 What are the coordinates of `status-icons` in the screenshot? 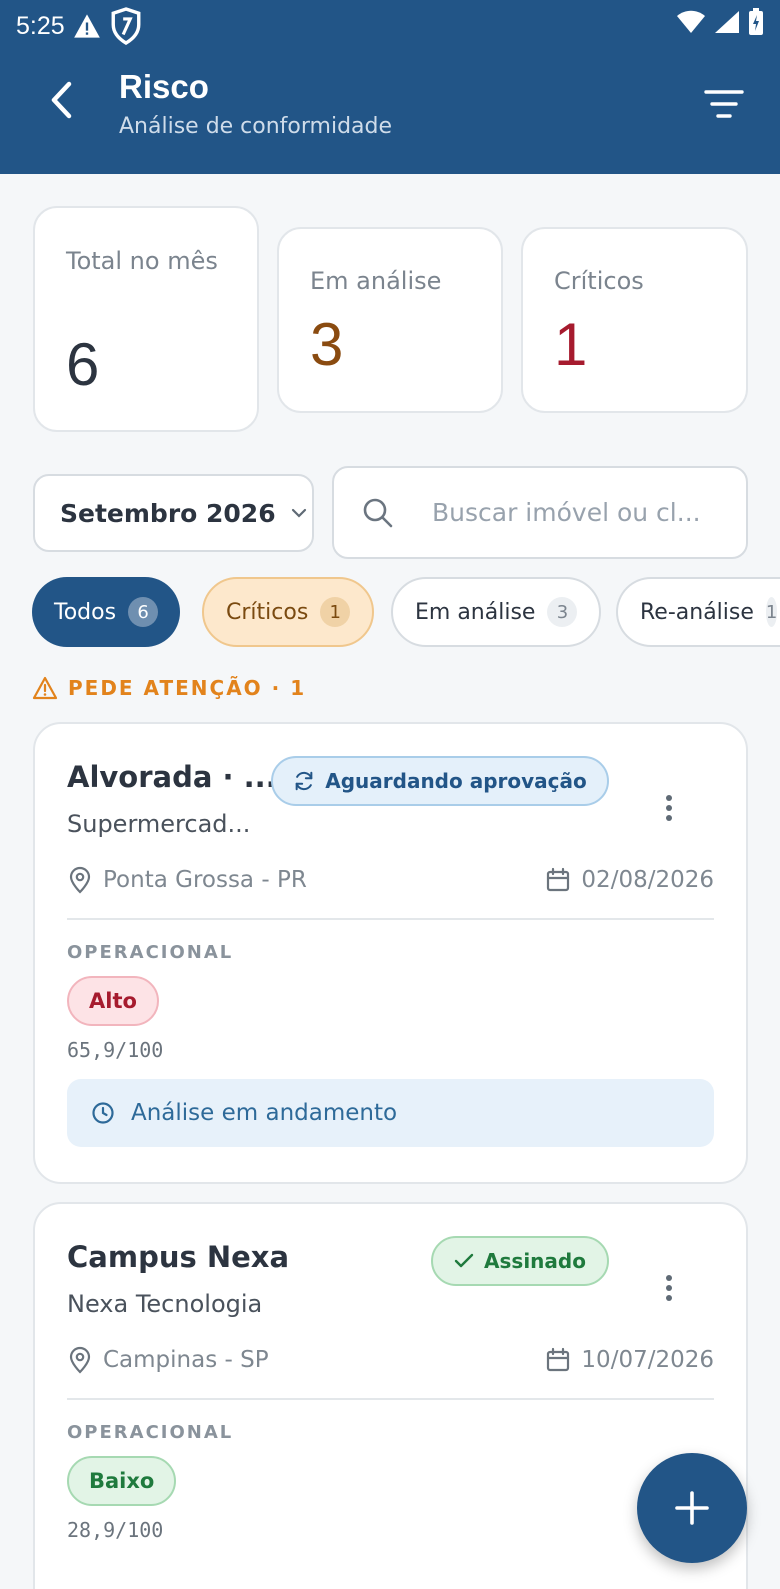 It's located at (720, 22).